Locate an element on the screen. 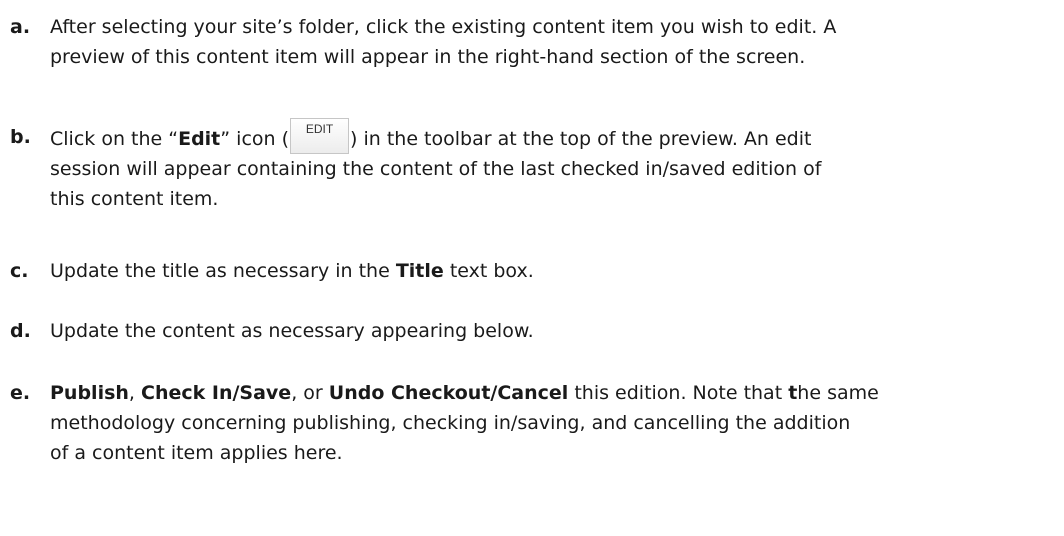 This screenshot has height=536, width=1064. list-marker: d. is located at coordinates (20, 331).